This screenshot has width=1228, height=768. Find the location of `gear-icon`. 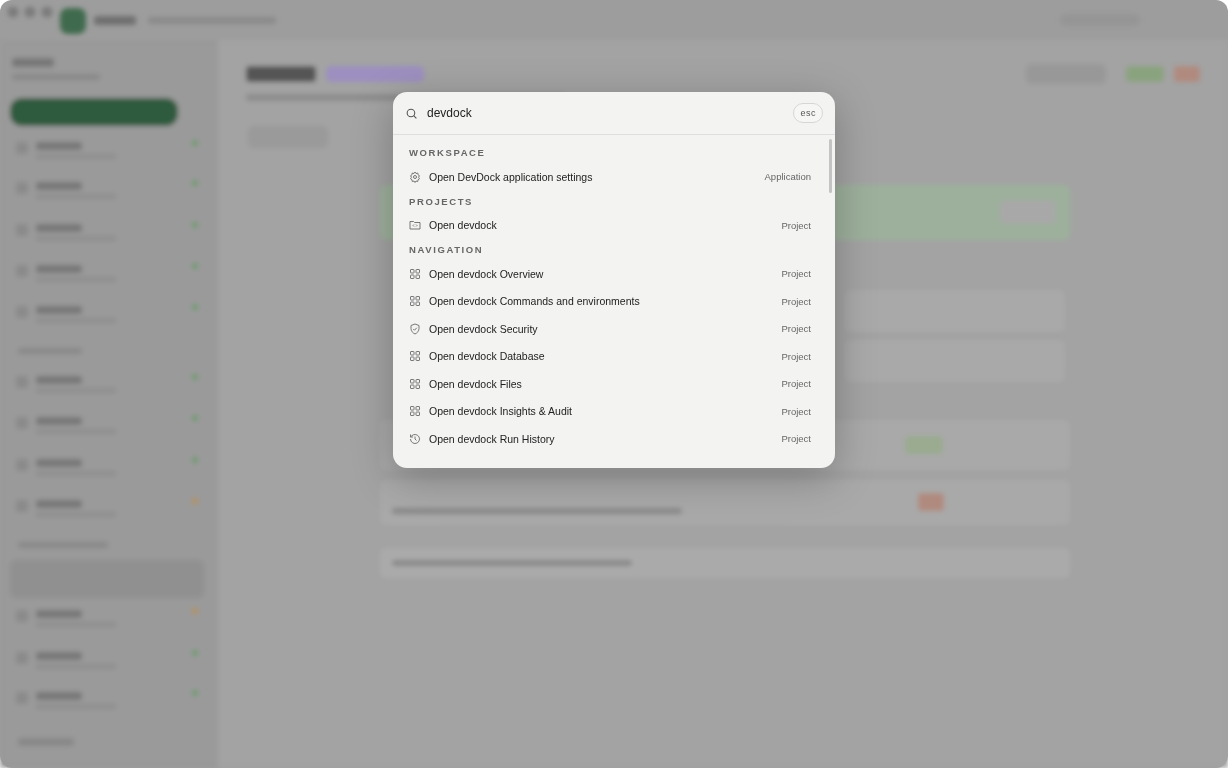

gear-icon is located at coordinates (415, 176).